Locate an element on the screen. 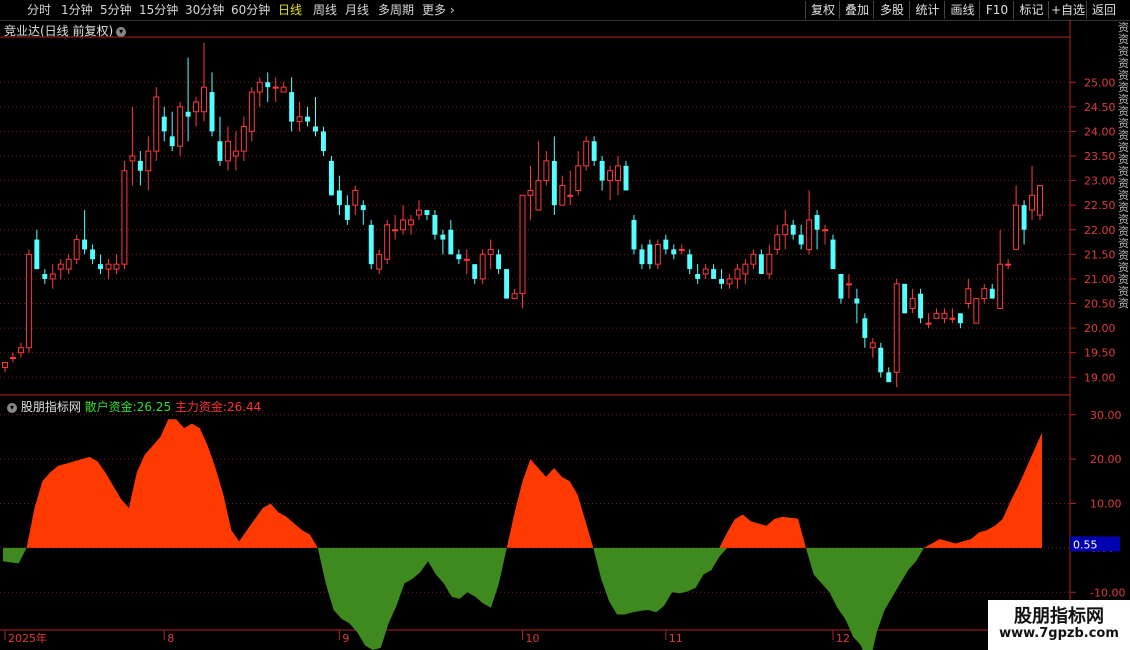 This screenshot has width=1130, height=650. main-ytick-label: 22.50 is located at coordinates (1100, 205).